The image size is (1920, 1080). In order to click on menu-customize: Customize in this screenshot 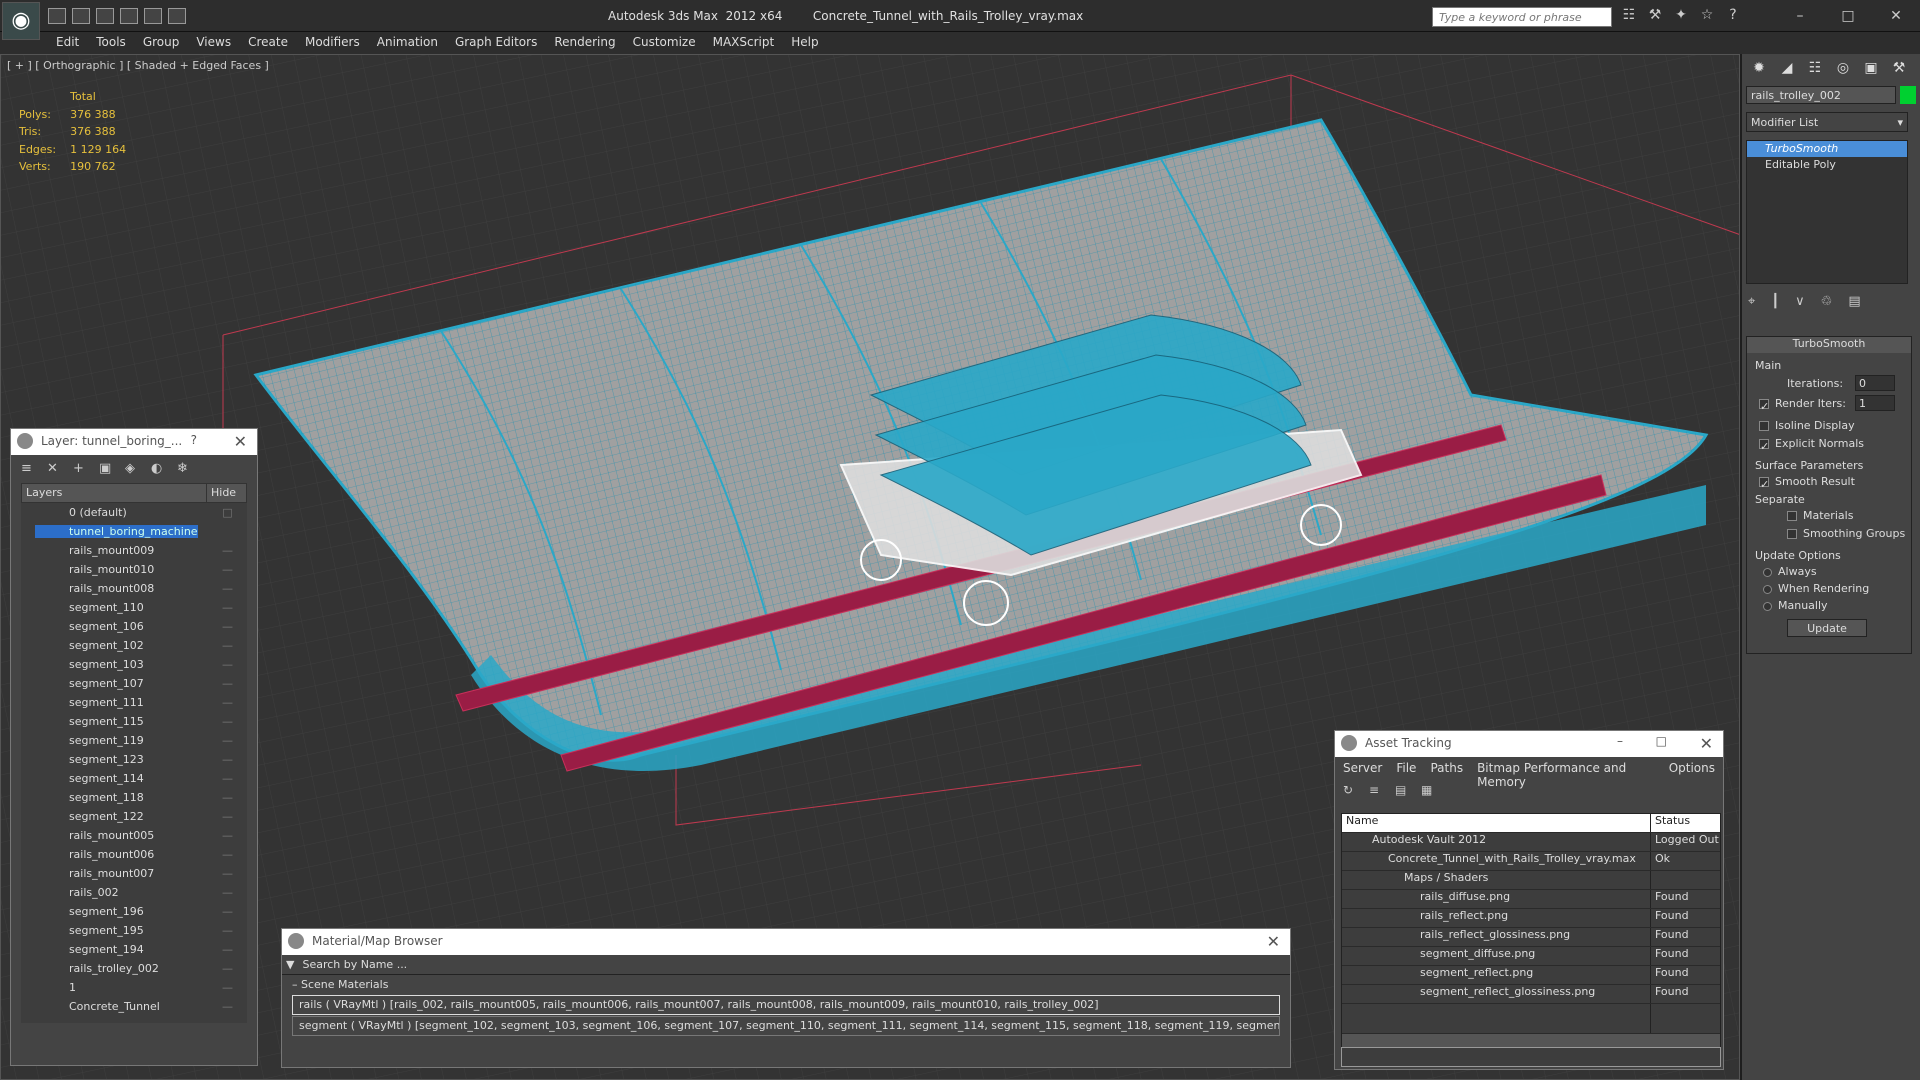, I will do `click(671, 43)`.